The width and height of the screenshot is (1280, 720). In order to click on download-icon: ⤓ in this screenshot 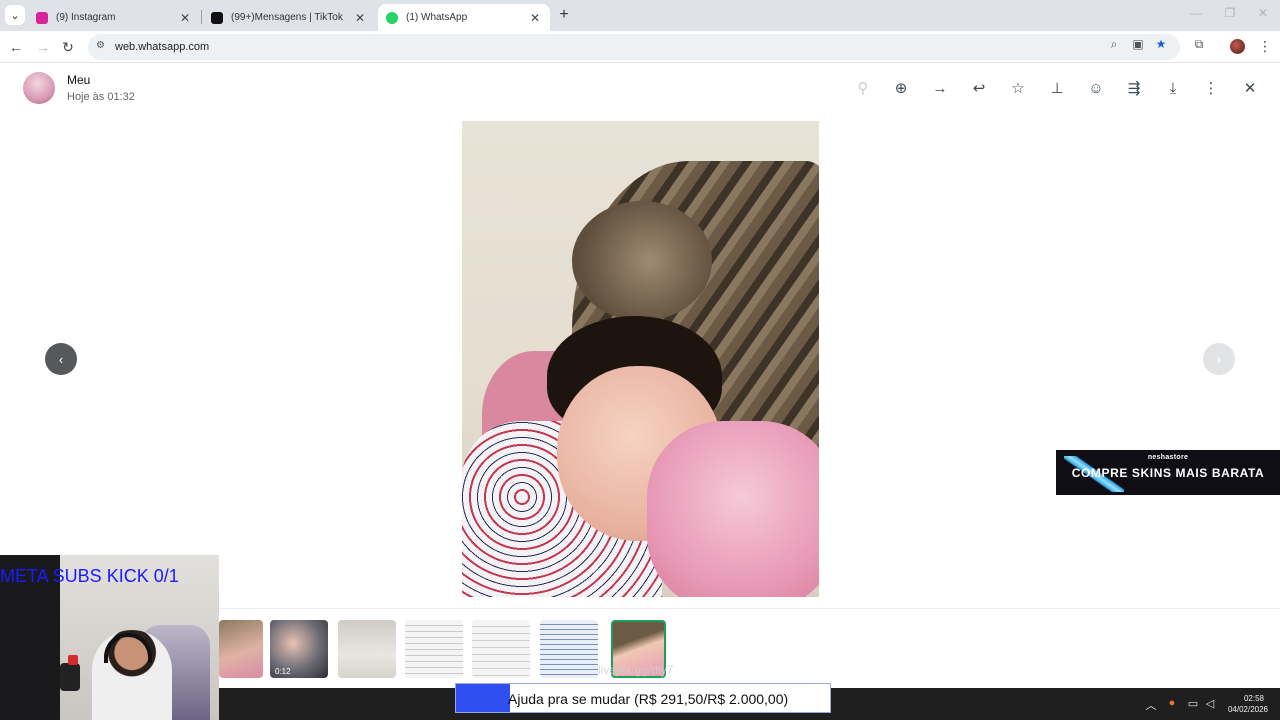, I will do `click(1173, 89)`.